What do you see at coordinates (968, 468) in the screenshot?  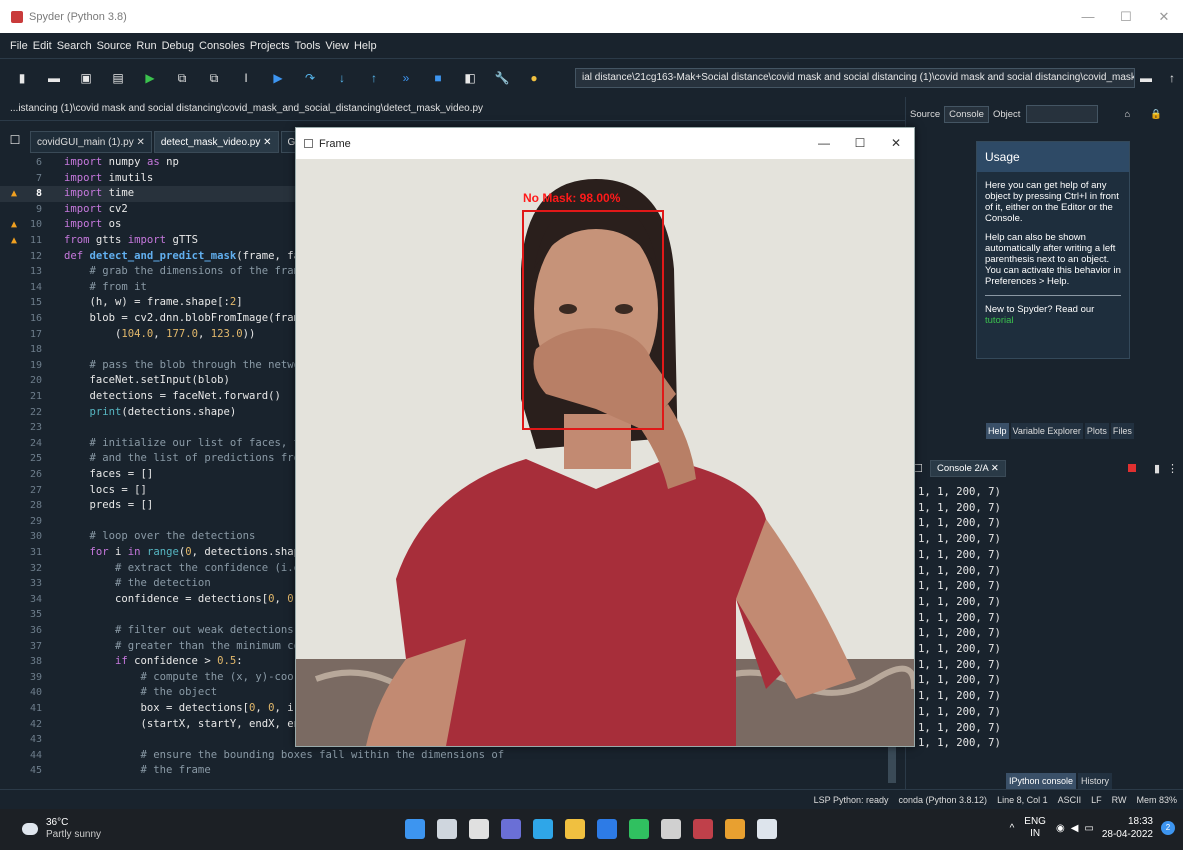 I see `tab-console-2a: Console 2/A ✕` at bounding box center [968, 468].